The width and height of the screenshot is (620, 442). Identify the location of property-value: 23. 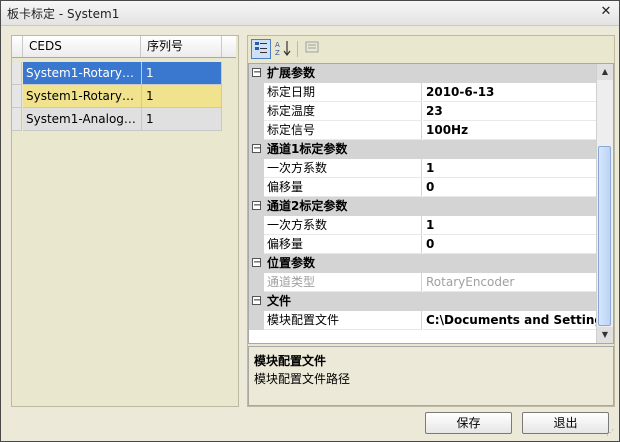
(509, 111).